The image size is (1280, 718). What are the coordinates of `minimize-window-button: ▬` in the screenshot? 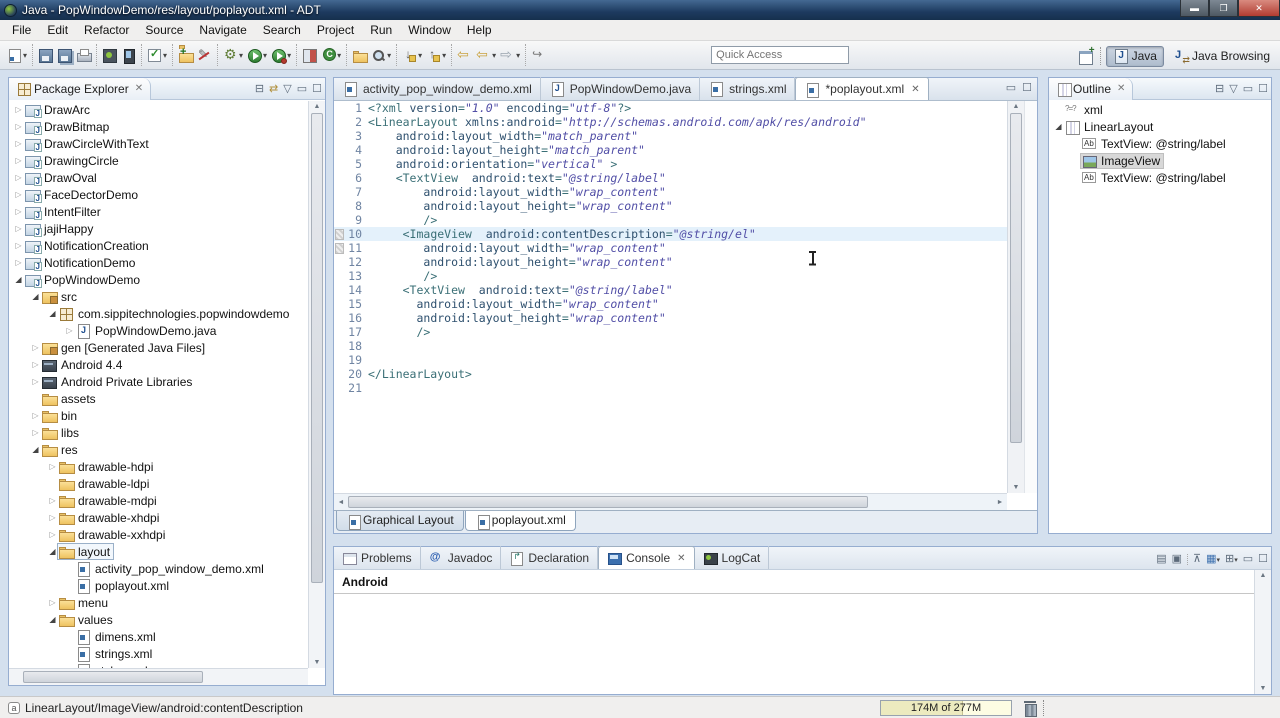 It's located at (1194, 8).